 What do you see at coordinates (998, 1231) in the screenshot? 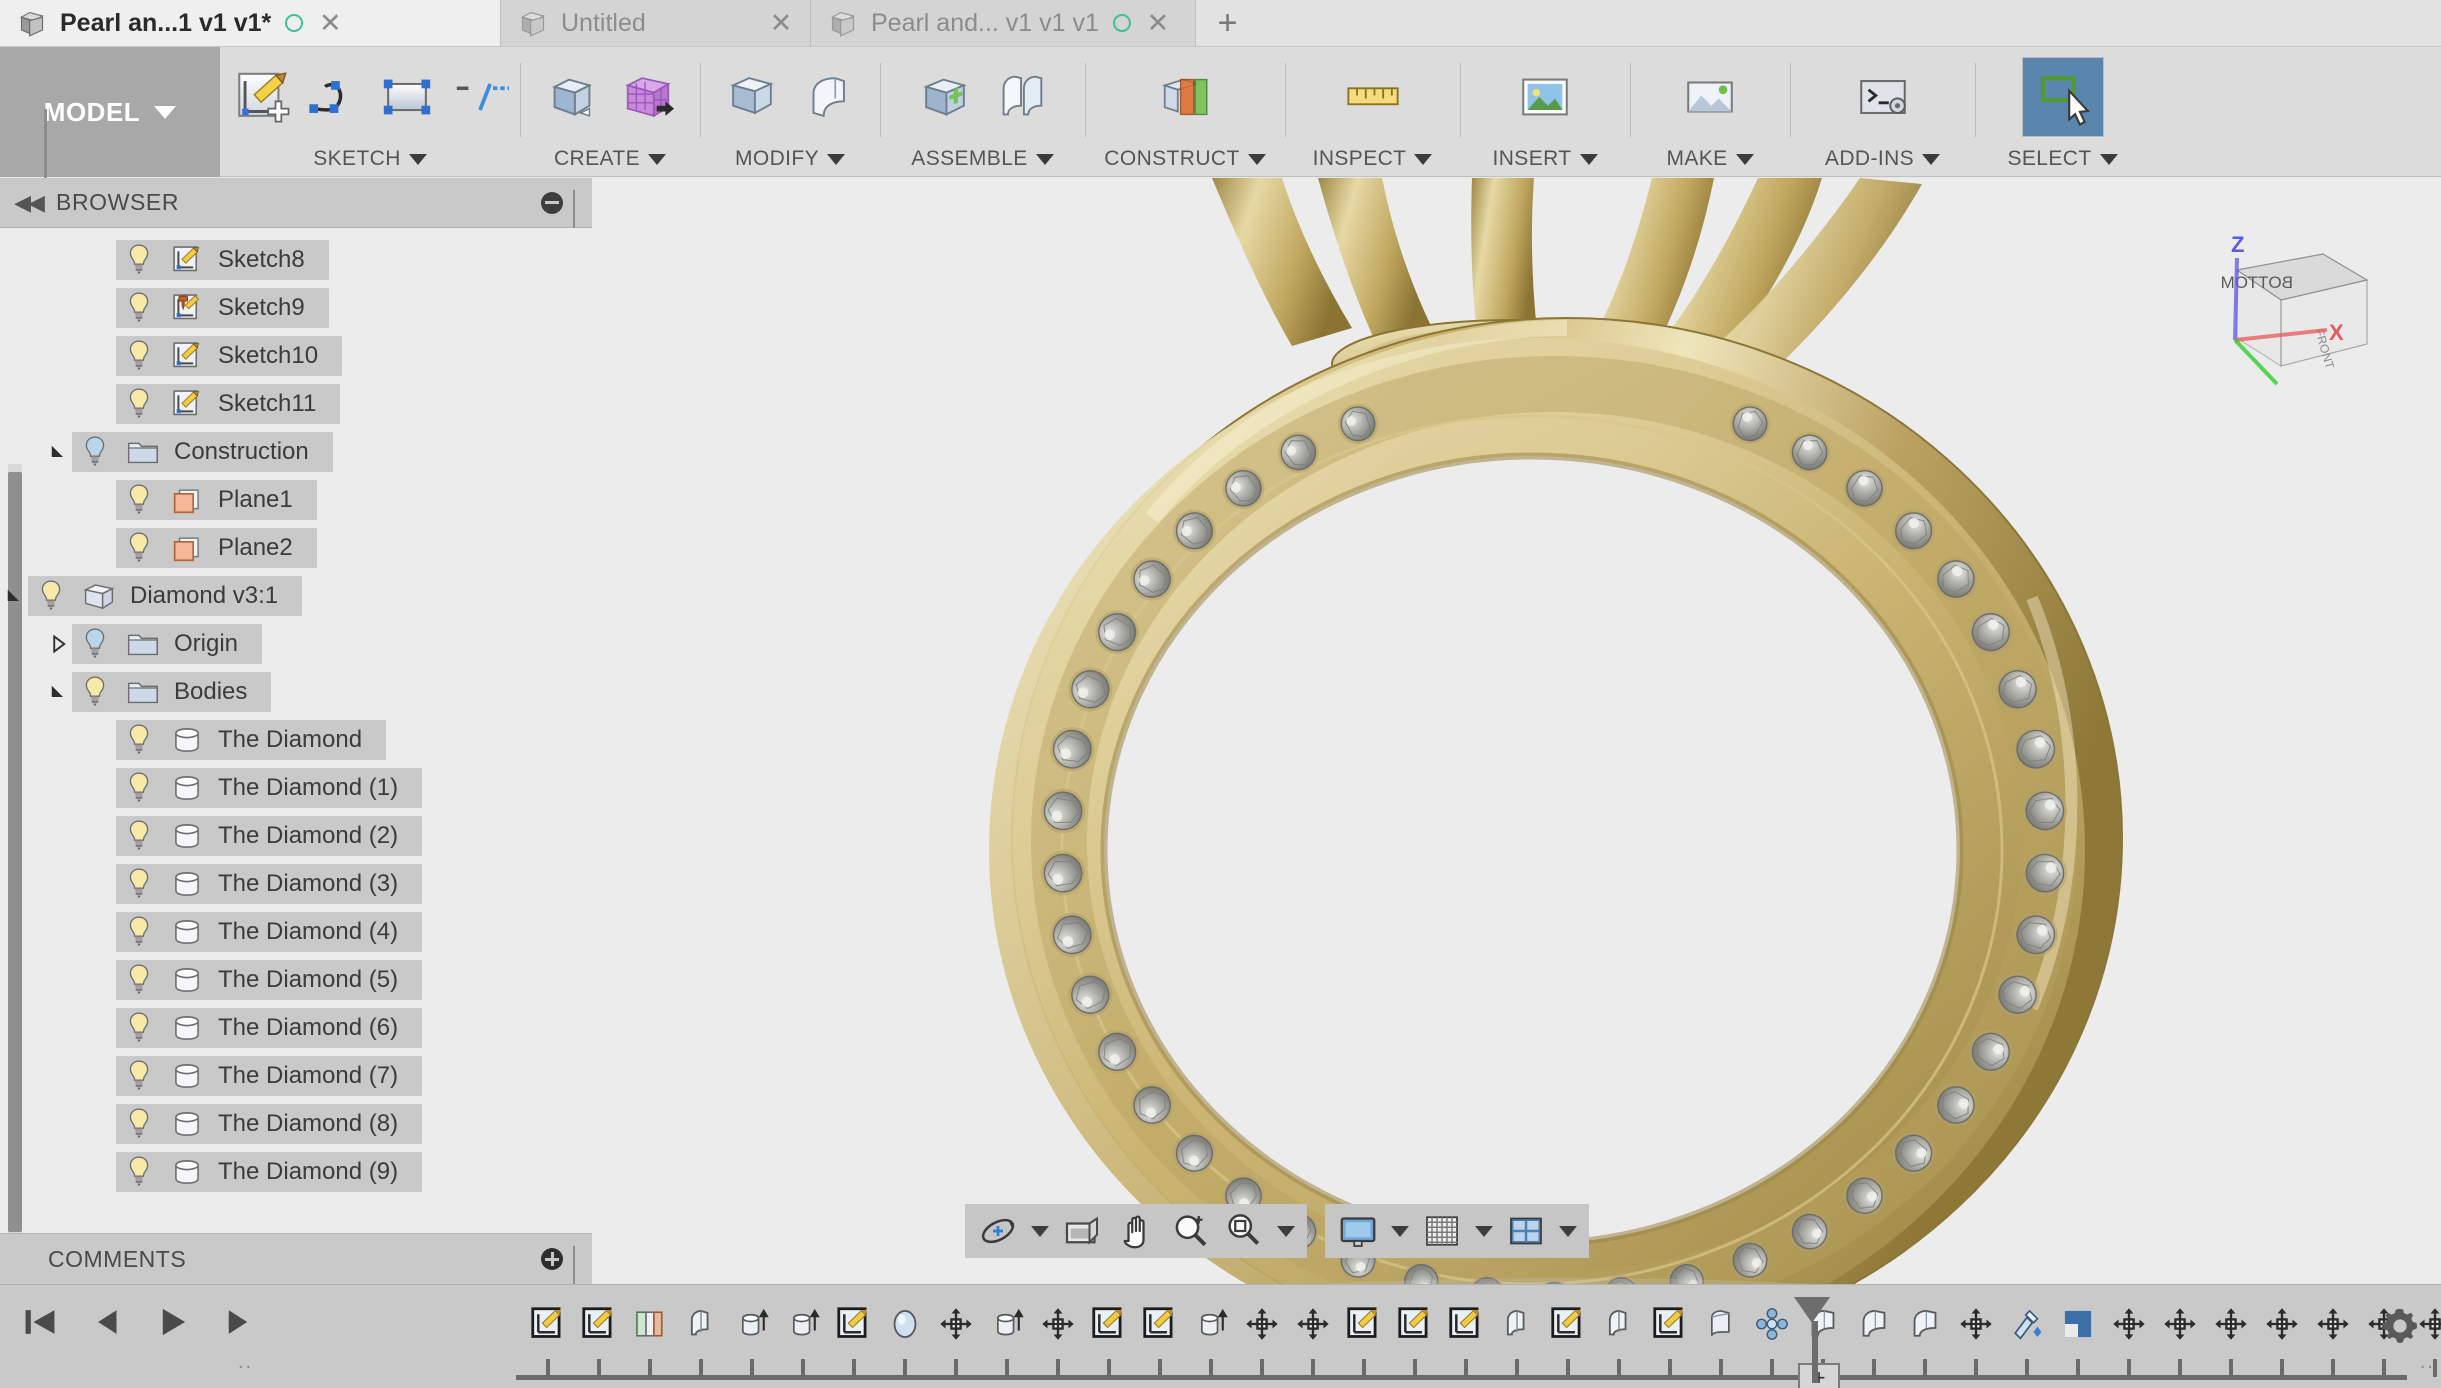
I see `orbit-icon` at bounding box center [998, 1231].